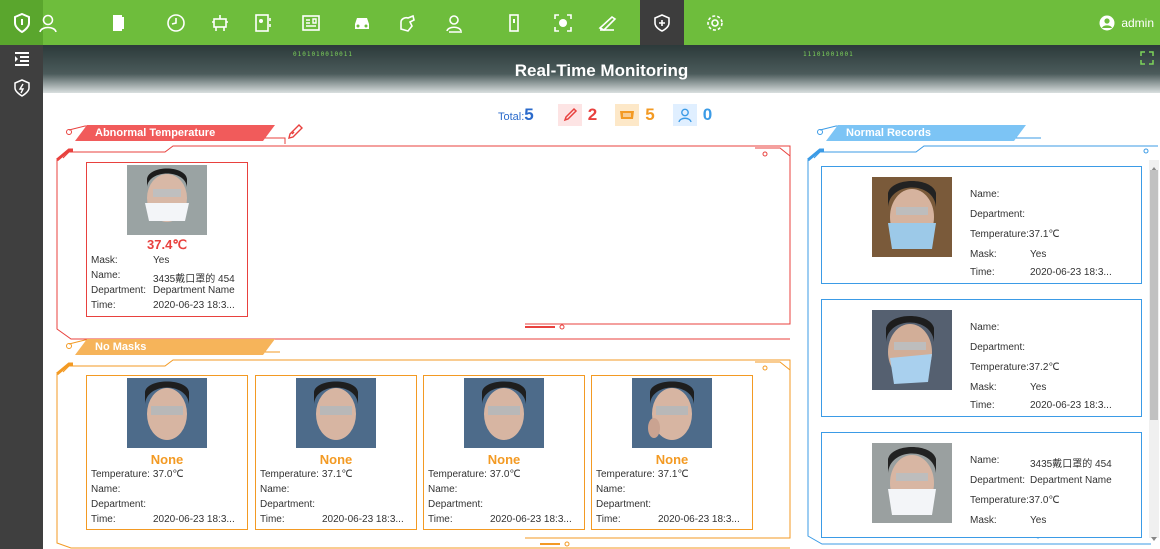 This screenshot has height=549, width=1160. What do you see at coordinates (21, 59) in the screenshot?
I see `menu-collapse-icon` at bounding box center [21, 59].